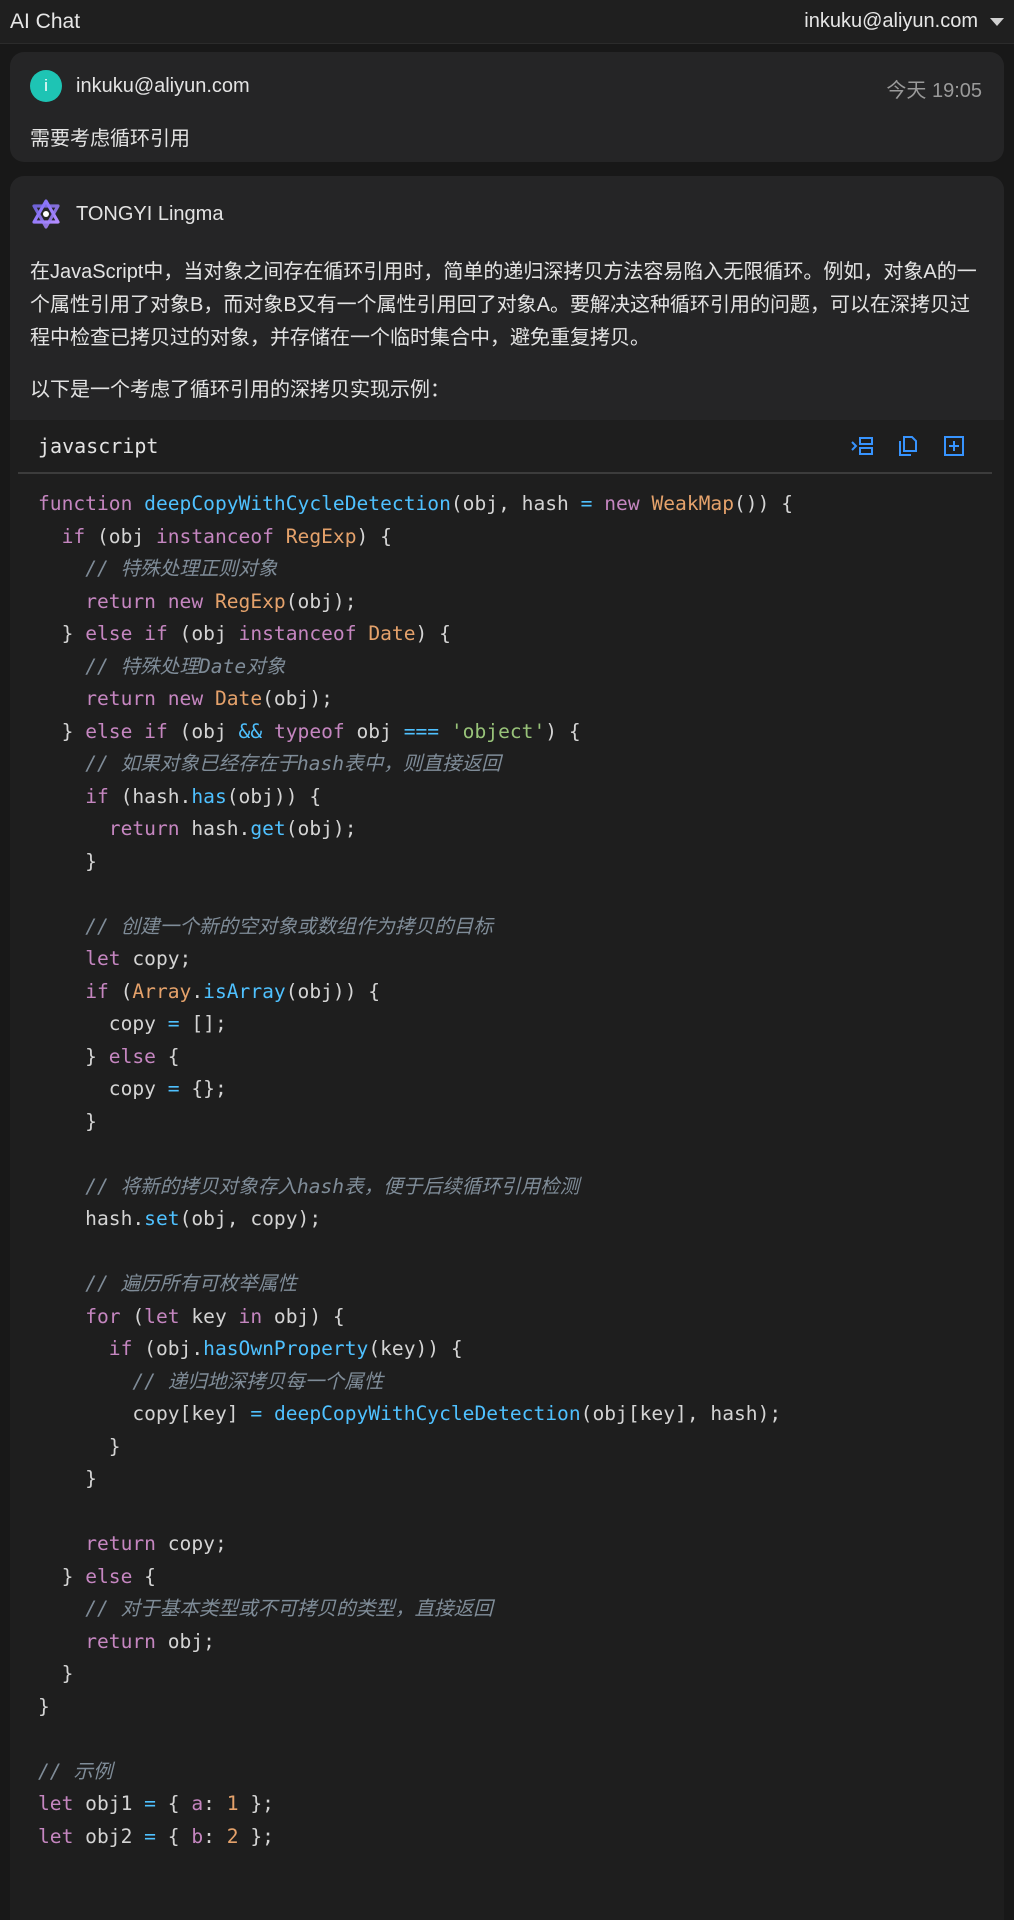  Describe the element at coordinates (521, 959) in the screenshot. I see `code-line: let copy;` at that location.